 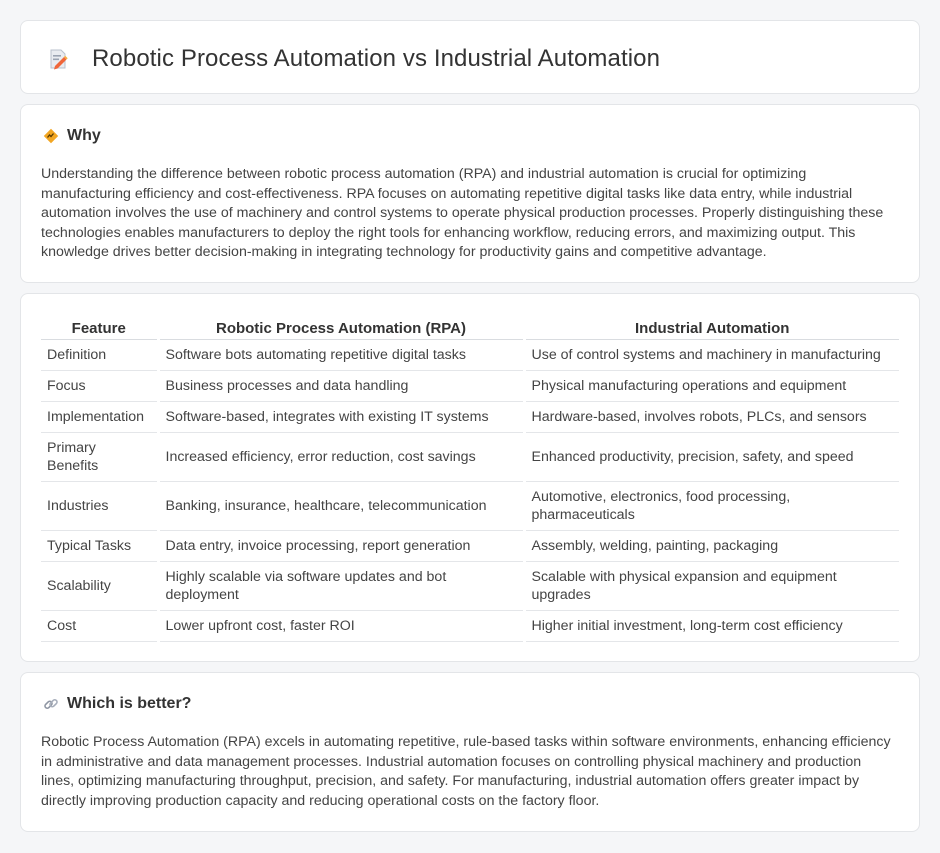 I want to click on feature-cell: Primary Benefits, so click(x=99, y=457).